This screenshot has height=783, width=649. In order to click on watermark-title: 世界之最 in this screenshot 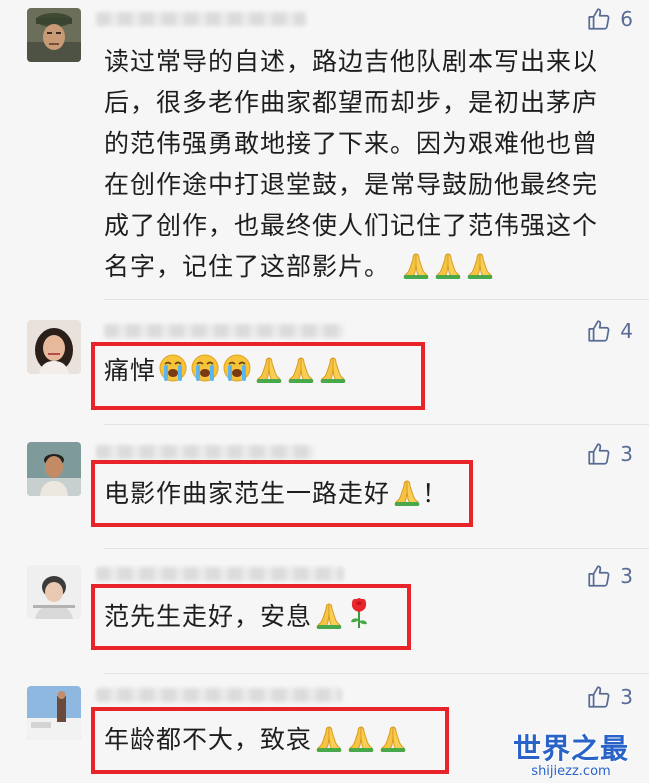, I will do `click(570, 748)`.